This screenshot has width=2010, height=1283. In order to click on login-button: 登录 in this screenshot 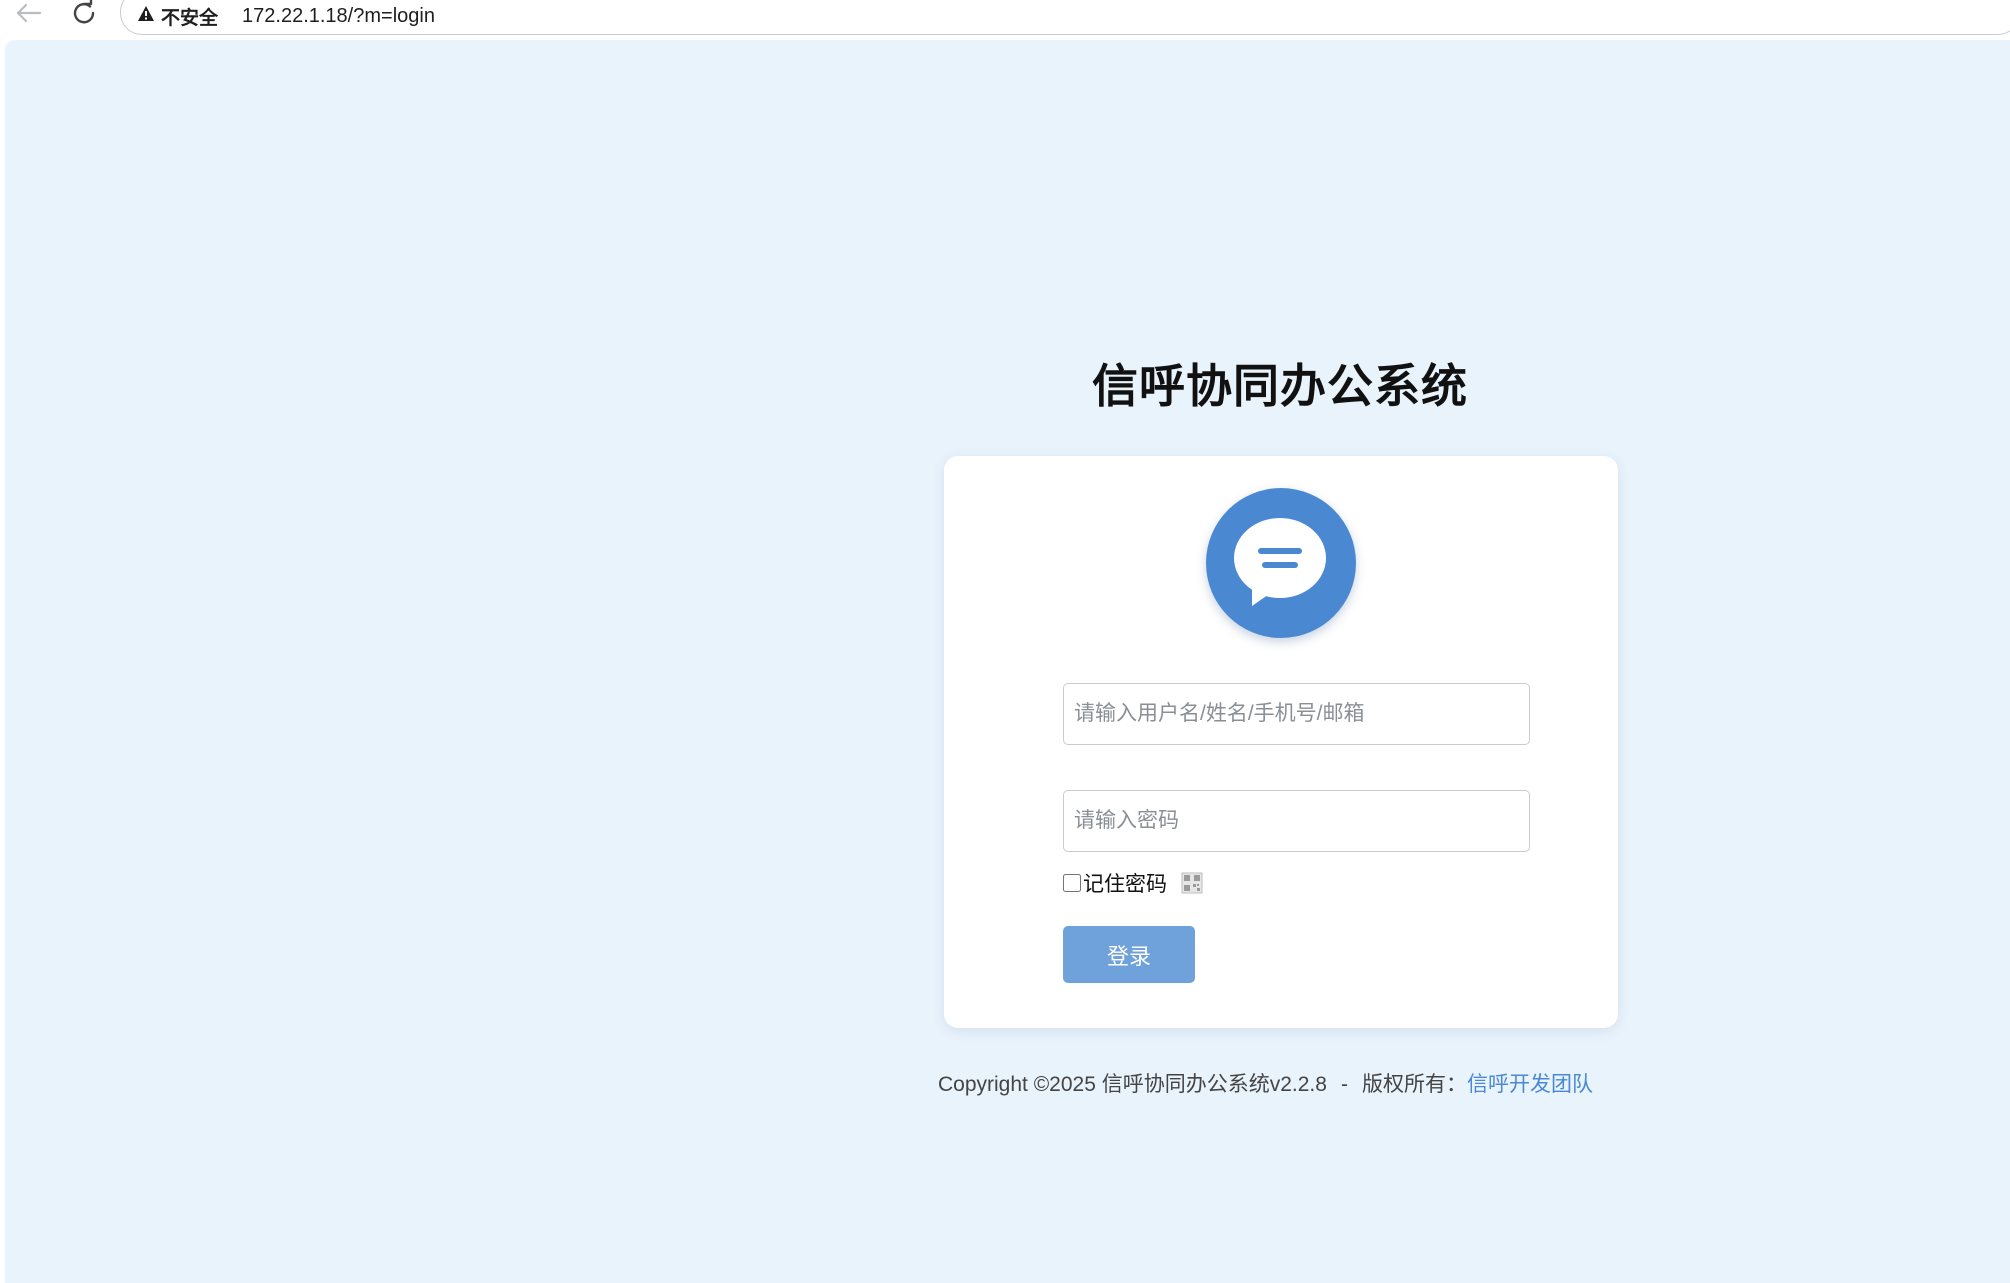, I will do `click(1129, 954)`.